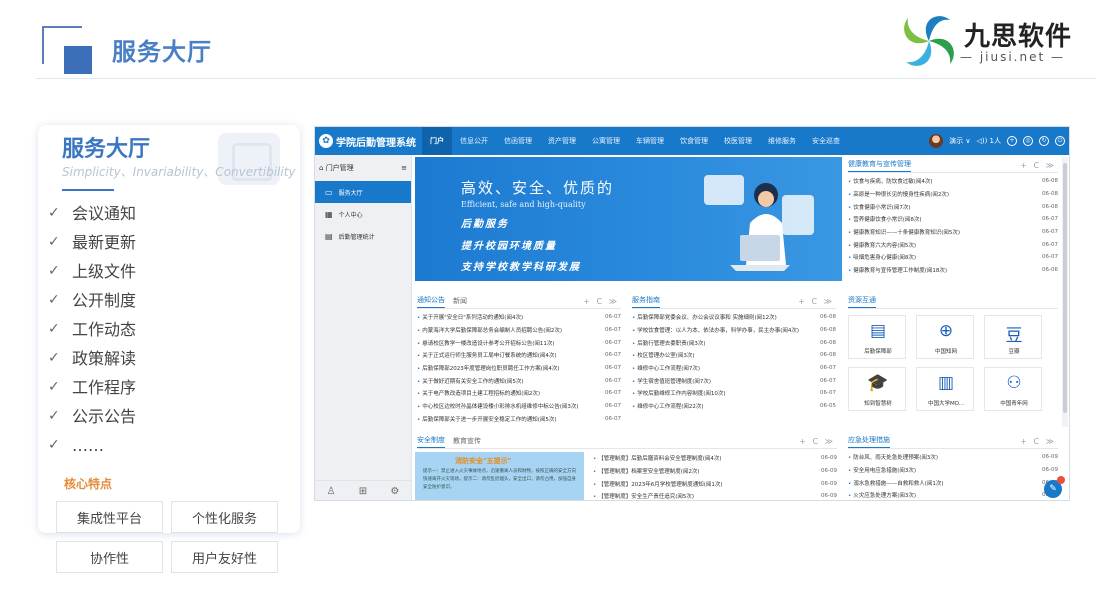 The height and width of the screenshot is (615, 1096). I want to click on refresh-icon: ↻, so click(1044, 141).